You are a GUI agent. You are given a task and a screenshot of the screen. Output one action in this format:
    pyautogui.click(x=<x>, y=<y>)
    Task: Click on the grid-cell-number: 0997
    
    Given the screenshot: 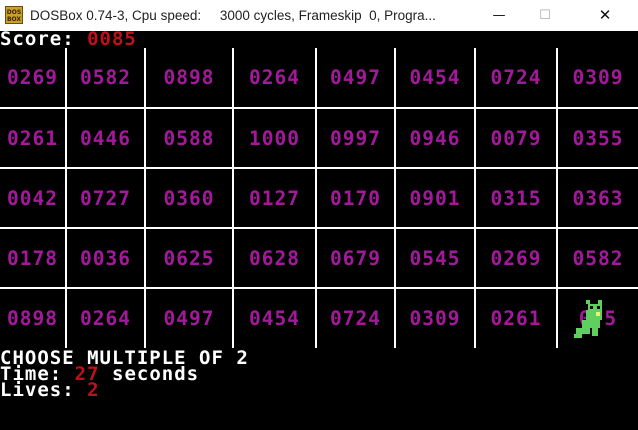 What is the action you would take?
    pyautogui.click(x=355, y=138)
    